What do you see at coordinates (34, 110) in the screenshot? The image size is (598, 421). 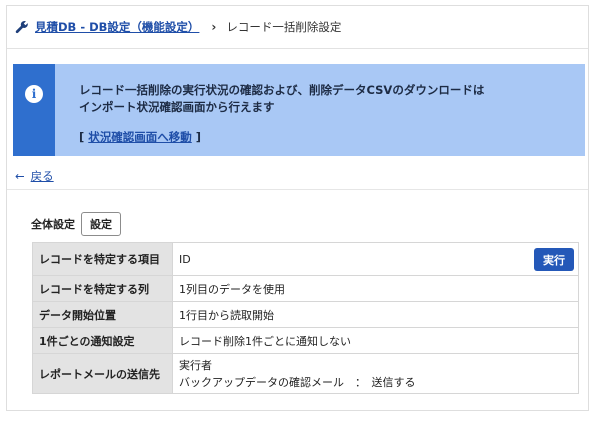 I see `banner-accent: i` at bounding box center [34, 110].